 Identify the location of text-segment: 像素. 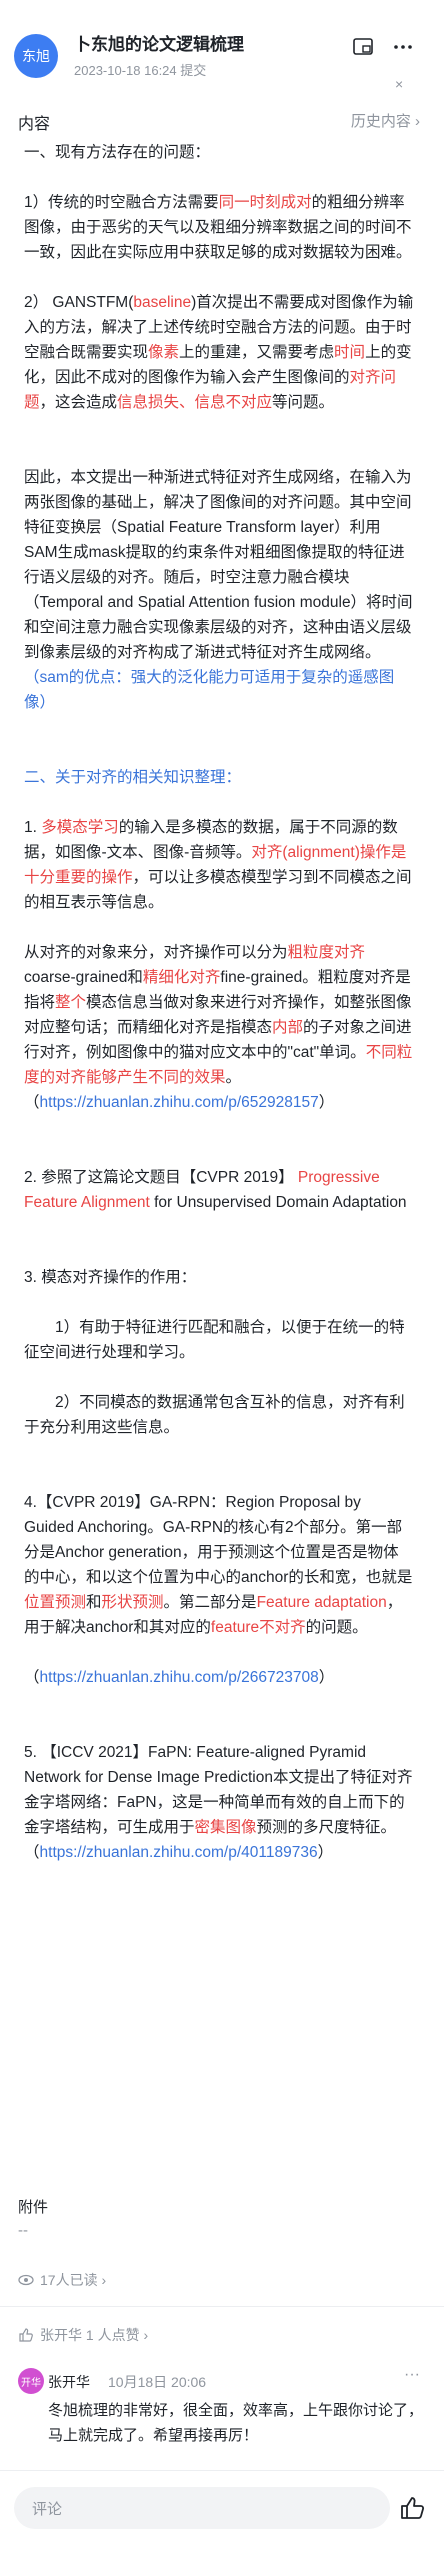
(164, 352).